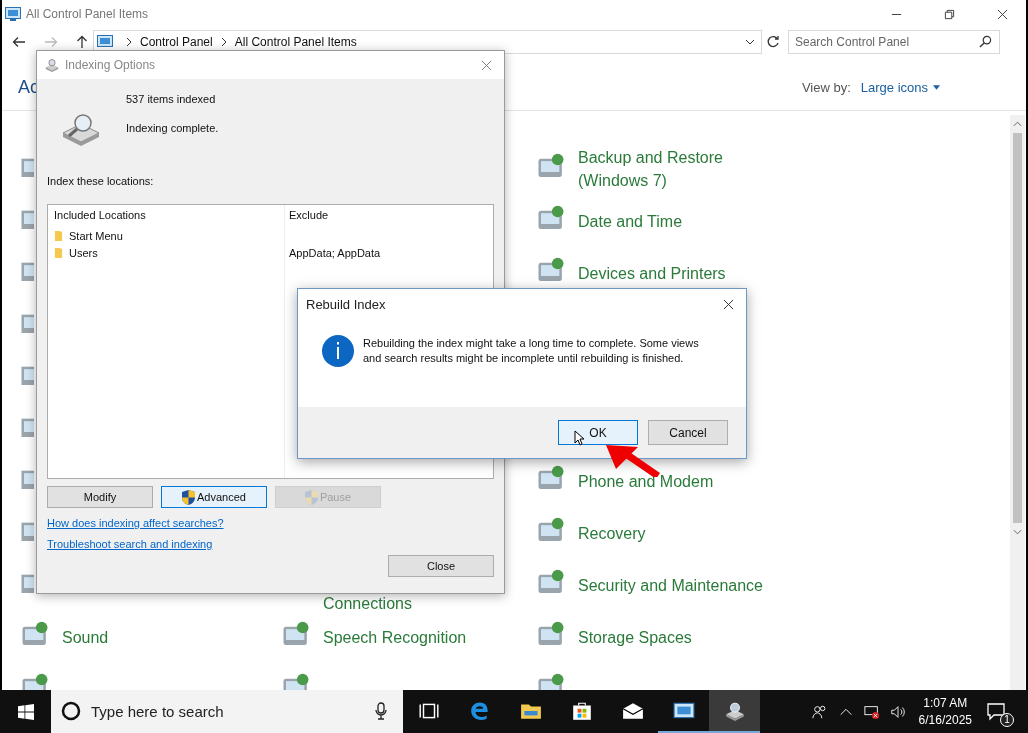 The image size is (1028, 733). I want to click on up-arrow-icon, so click(82, 42).